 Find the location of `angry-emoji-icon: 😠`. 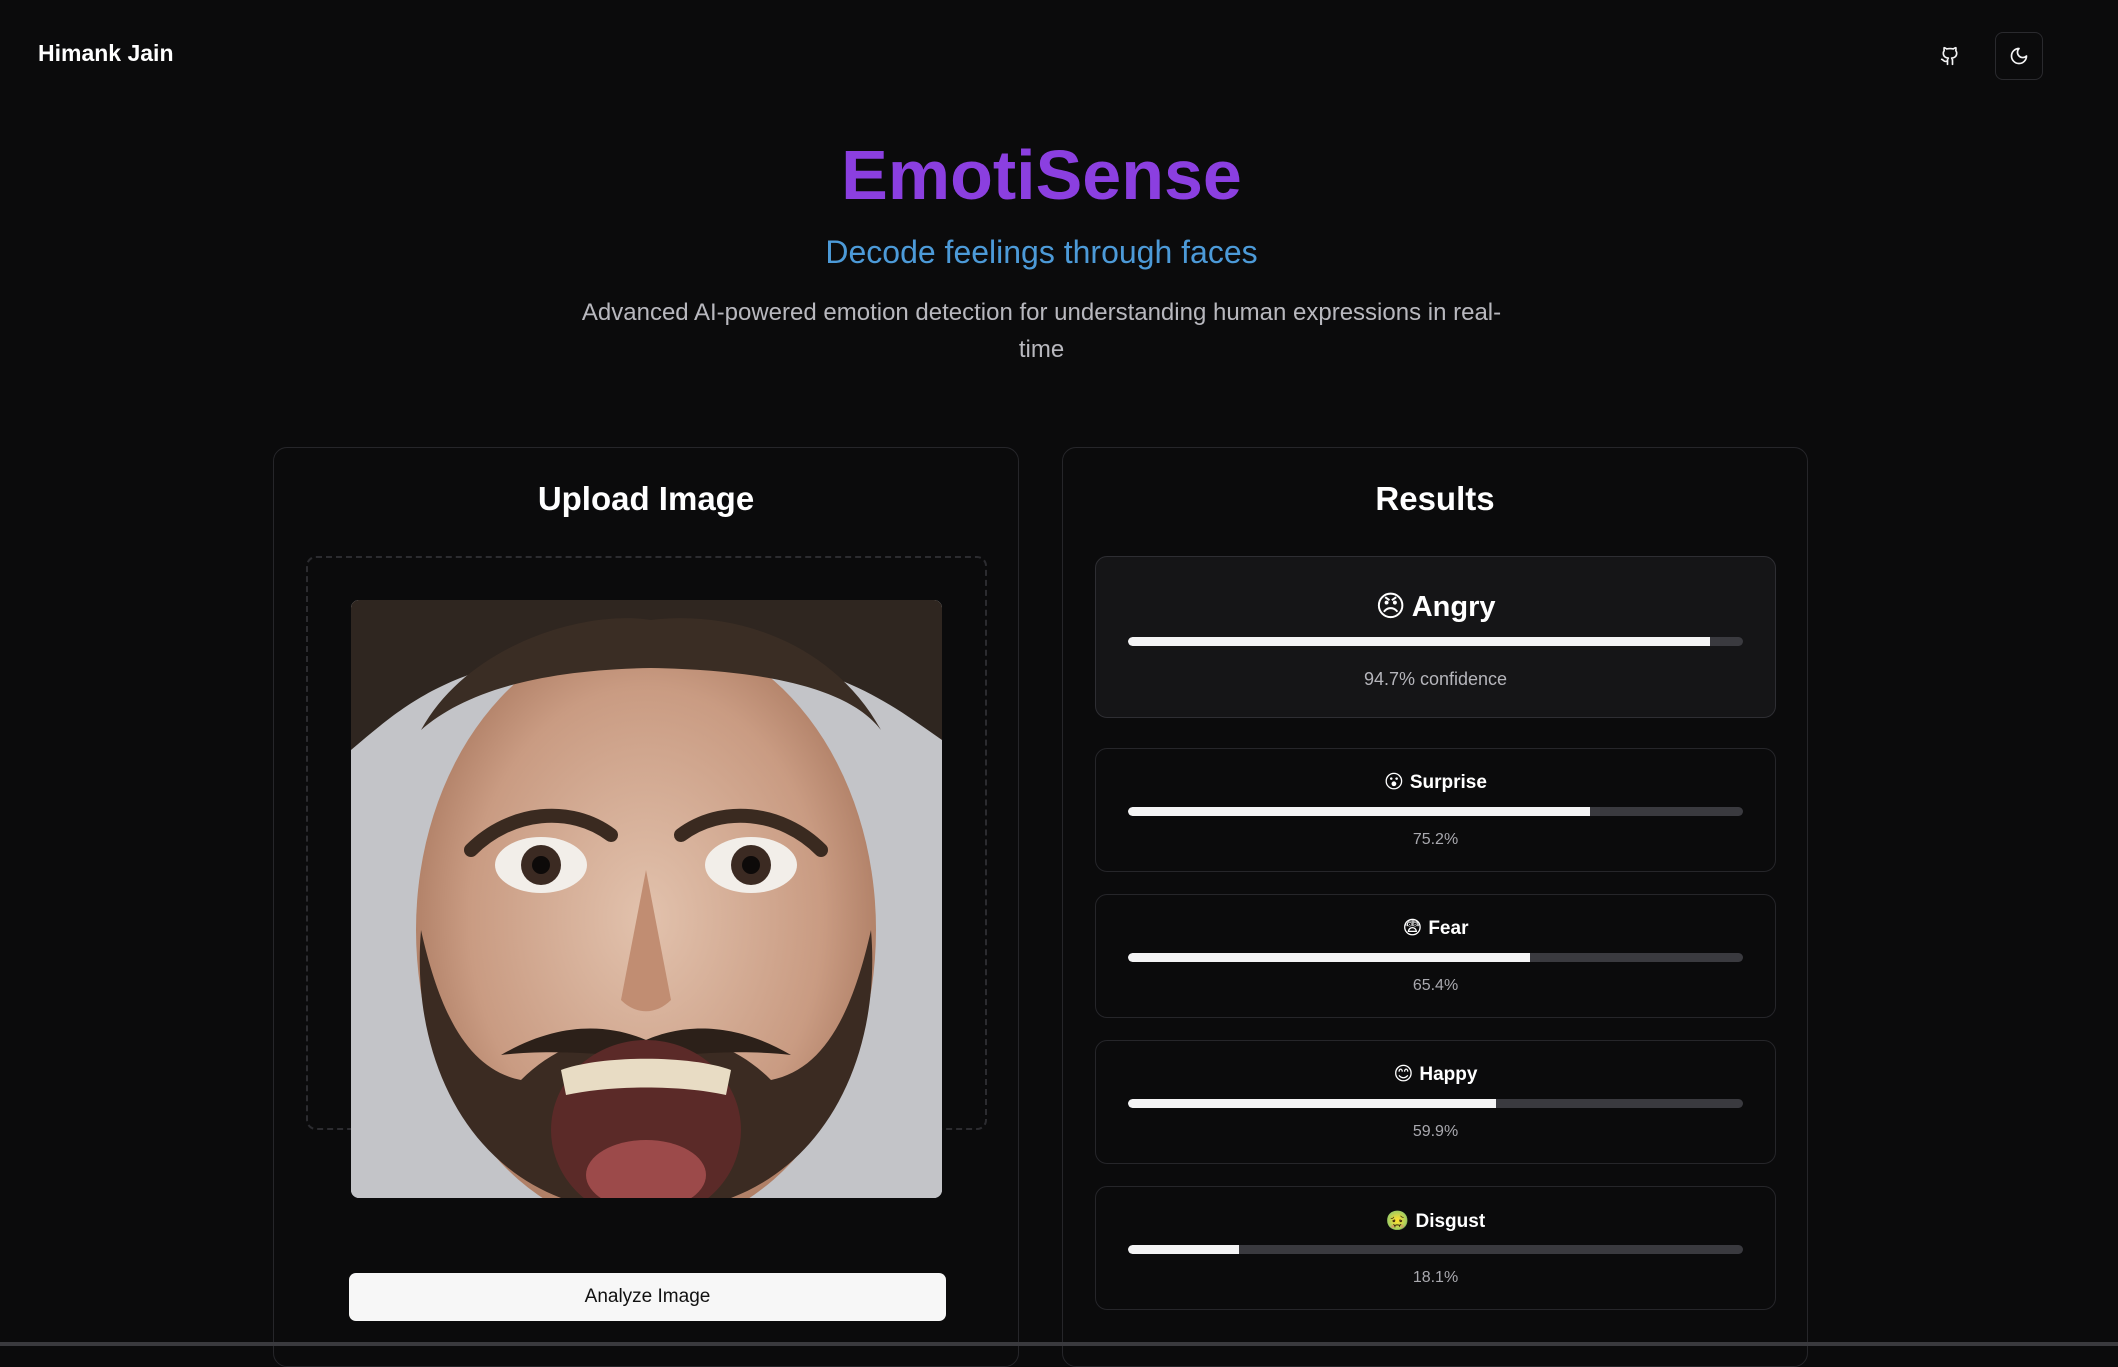

angry-emoji-icon: 😠 is located at coordinates (1390, 607).